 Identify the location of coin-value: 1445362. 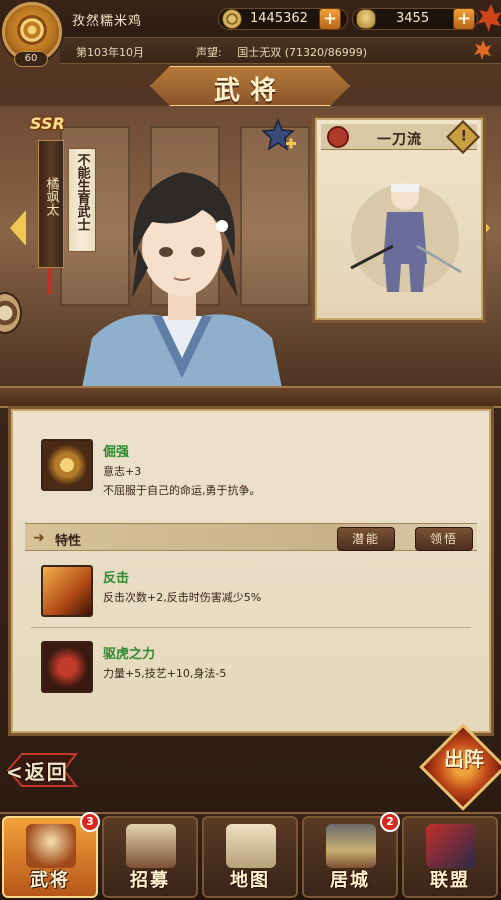
(279, 18).